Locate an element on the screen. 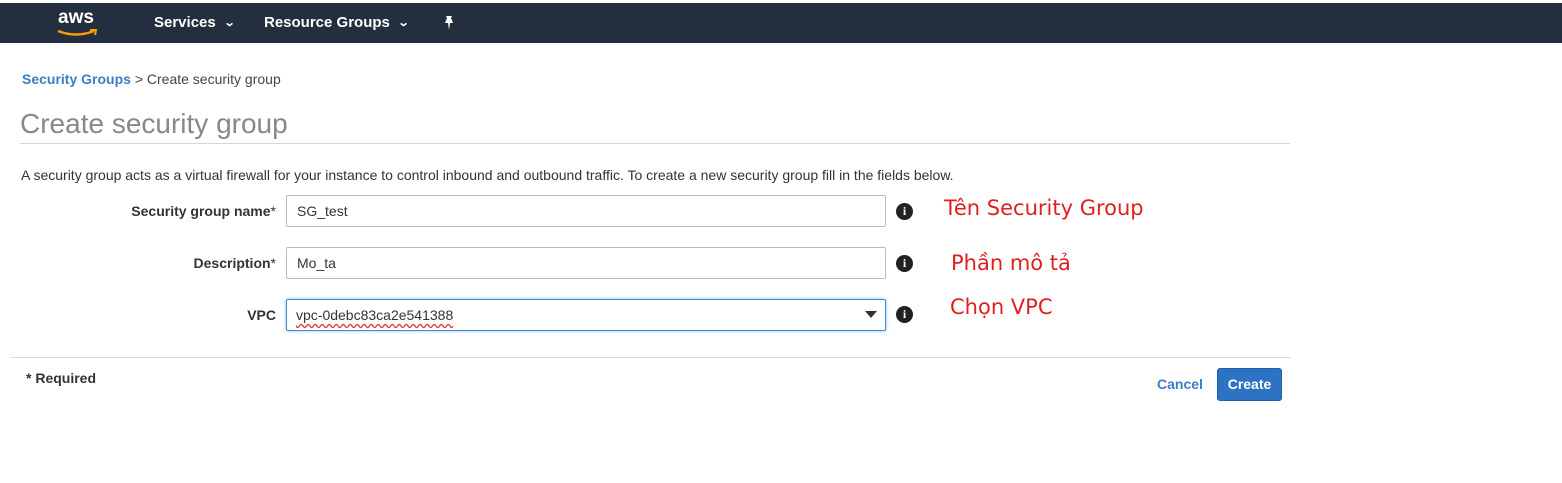 Image resolution: width=1562 pixels, height=483 pixels. security-group-name-label-text: Security group name is located at coordinates (201, 211).